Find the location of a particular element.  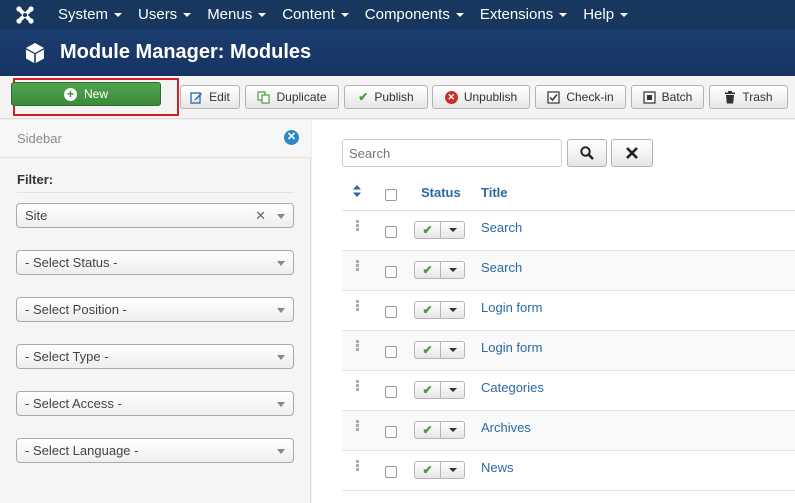

sort-icon is located at coordinates (357, 191).